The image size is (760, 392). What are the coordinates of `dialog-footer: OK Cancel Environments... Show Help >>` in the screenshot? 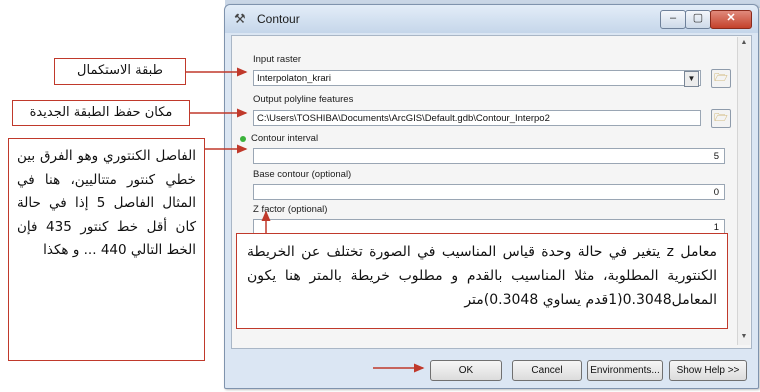 It's located at (490, 367).